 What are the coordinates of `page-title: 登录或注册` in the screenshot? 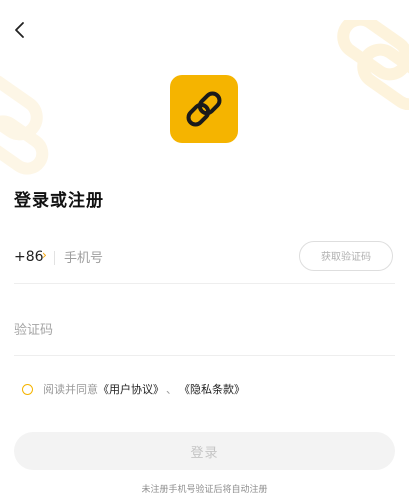 It's located at (59, 201).